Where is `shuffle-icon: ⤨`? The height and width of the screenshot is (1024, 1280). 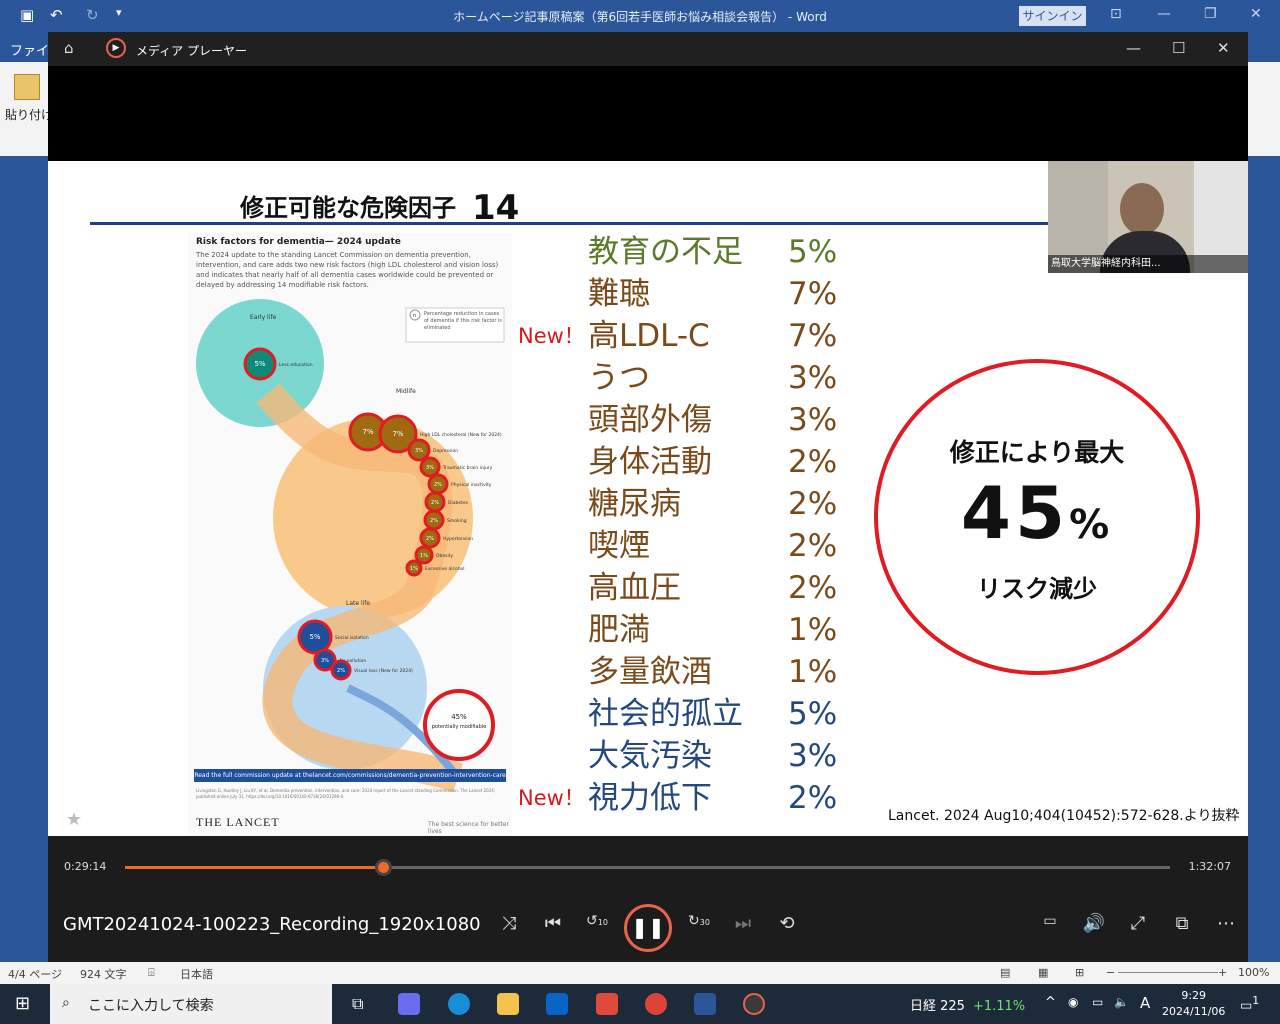 shuffle-icon: ⤨ is located at coordinates (509, 923).